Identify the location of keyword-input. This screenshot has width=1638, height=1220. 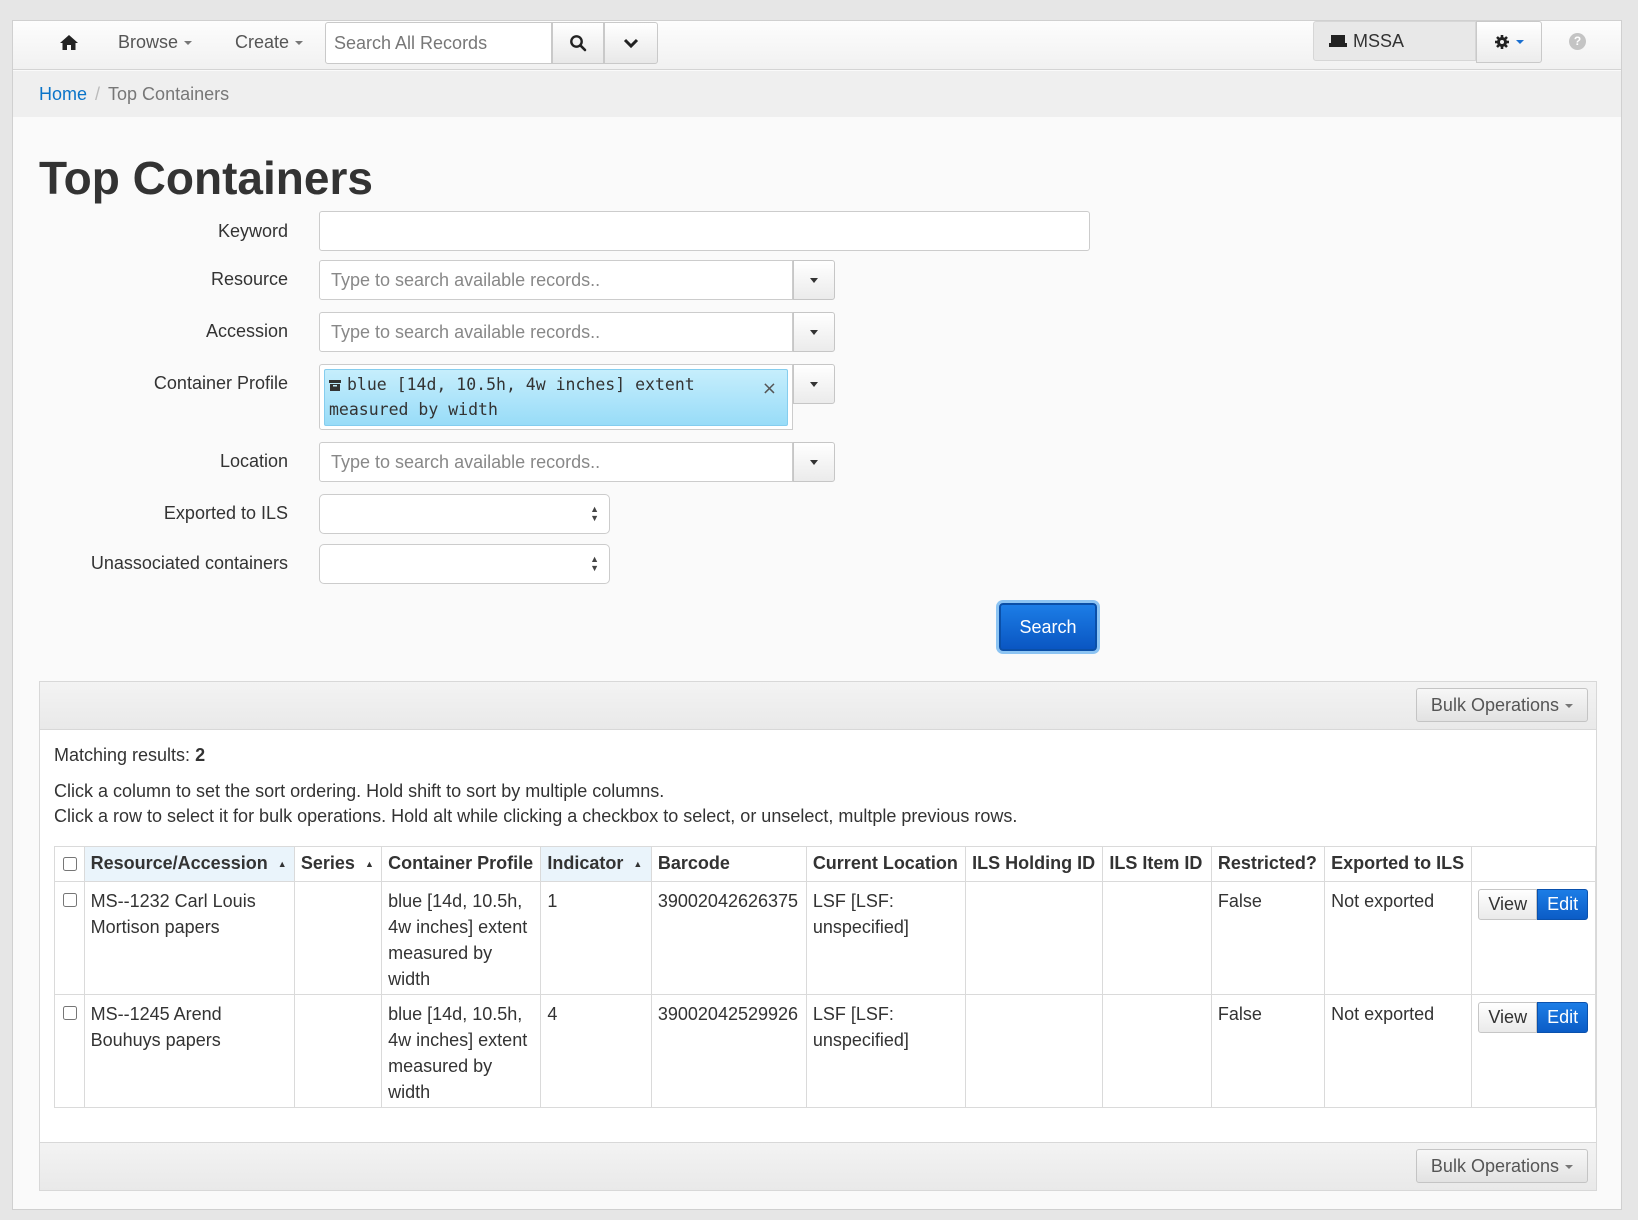
(704, 231).